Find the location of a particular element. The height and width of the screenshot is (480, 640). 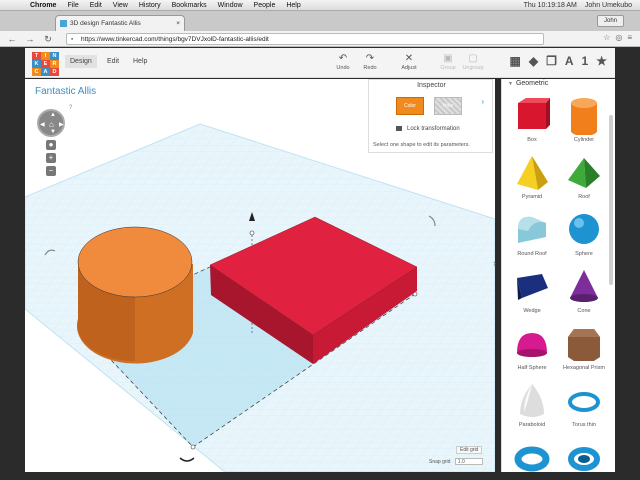

home-view-icon: ⌂ is located at coordinates (51, 124).